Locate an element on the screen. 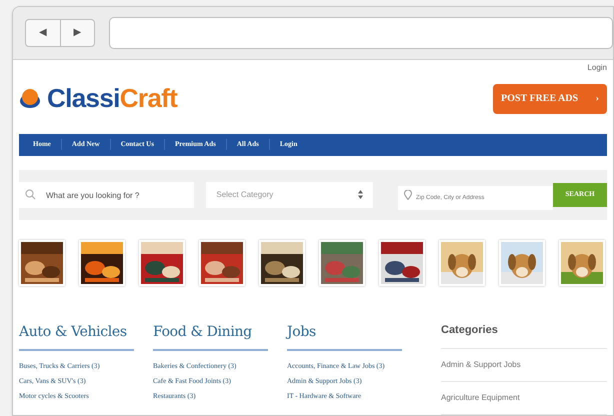 Image resolution: width=614 pixels, height=416 pixels. forward-button: ▶ is located at coordinates (77, 33).